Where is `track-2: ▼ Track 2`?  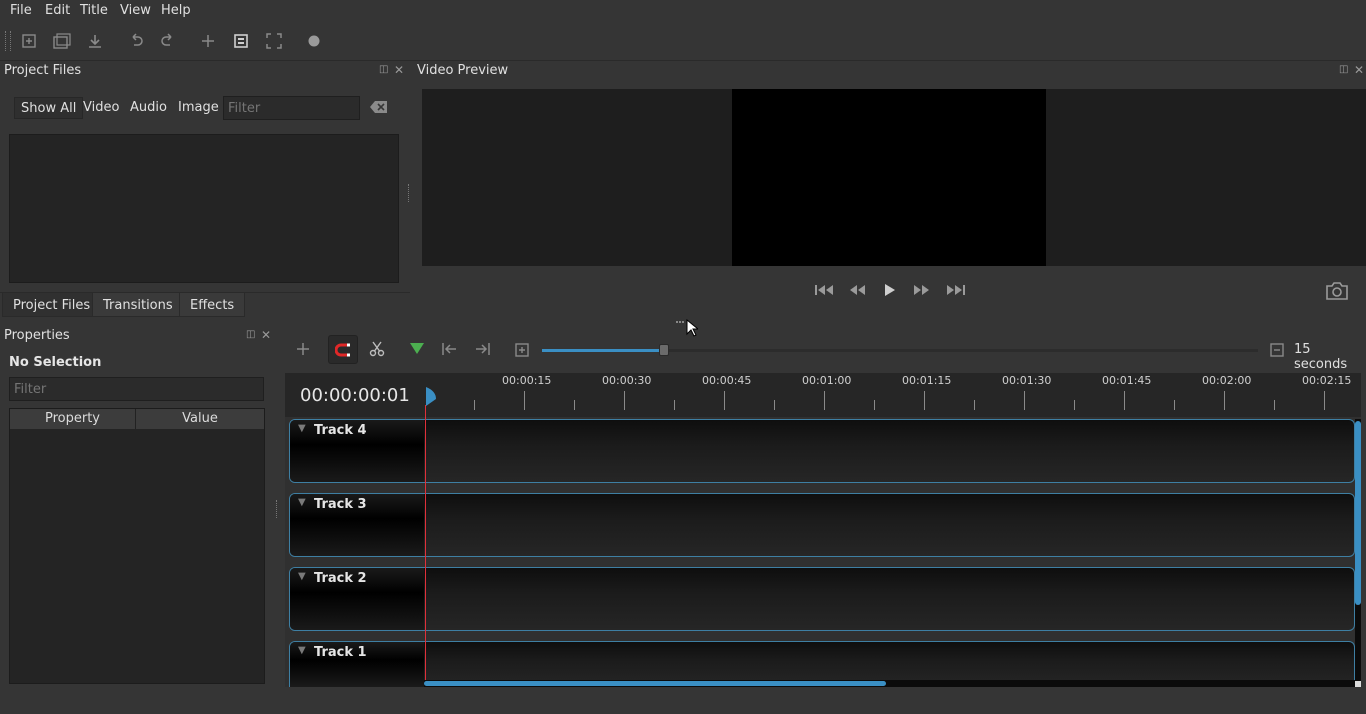
track-2: ▼ Track 2 is located at coordinates (822, 599).